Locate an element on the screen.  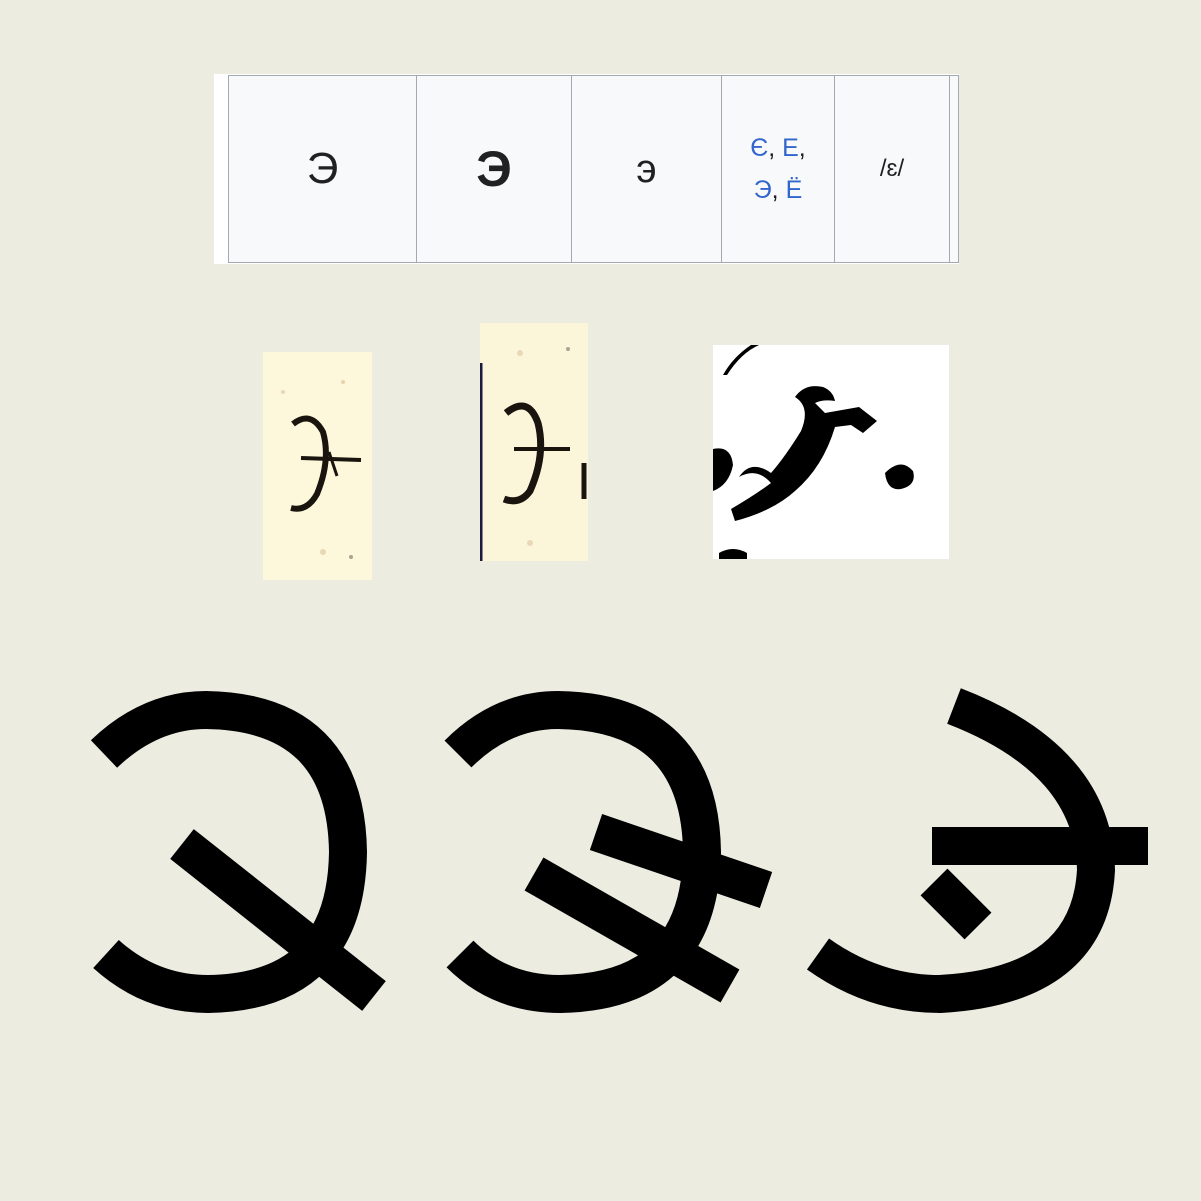
related-link-e: Е is located at coordinates (790, 148).